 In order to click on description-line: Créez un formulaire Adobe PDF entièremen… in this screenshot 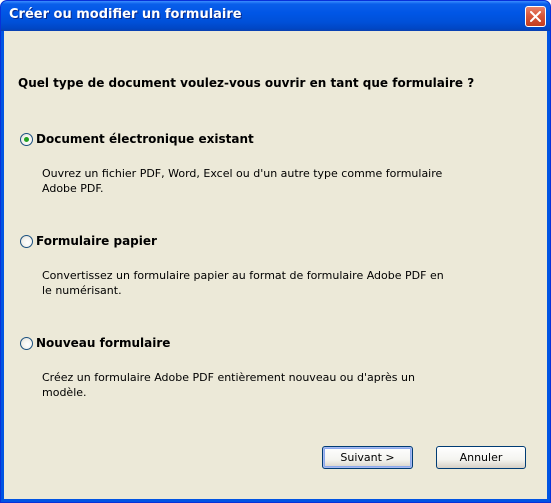, I will do `click(228, 377)`.